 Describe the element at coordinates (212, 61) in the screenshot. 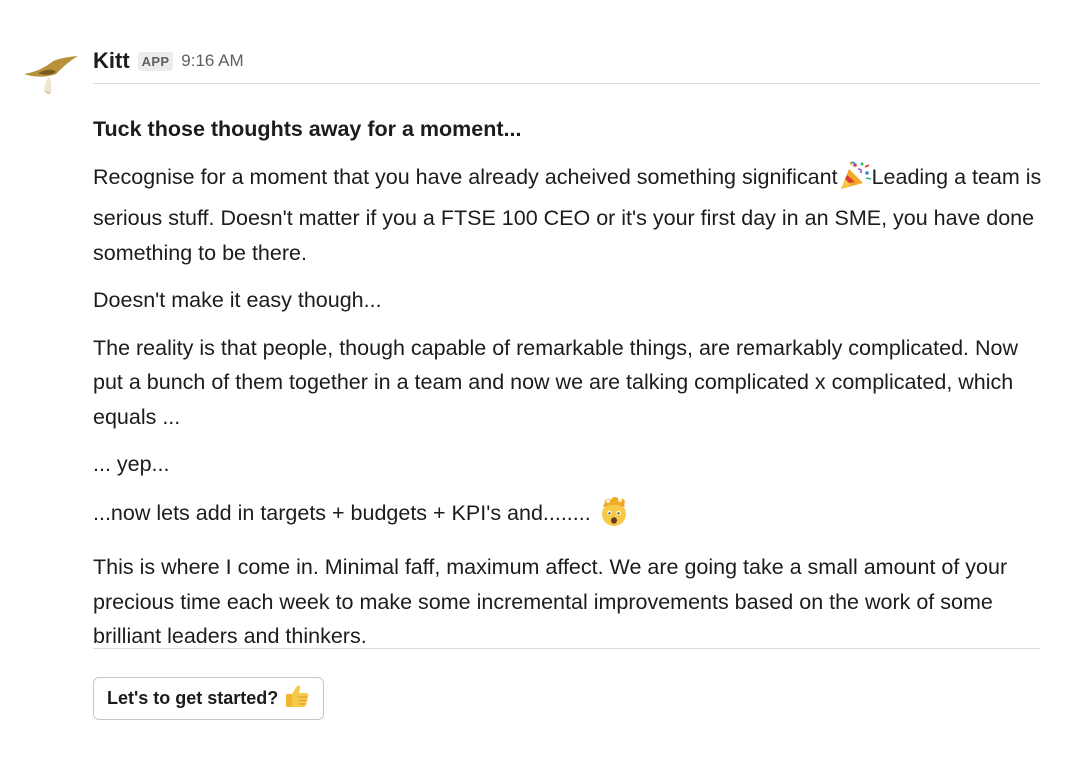

I see `timestamp: 9:16 AM` at that location.